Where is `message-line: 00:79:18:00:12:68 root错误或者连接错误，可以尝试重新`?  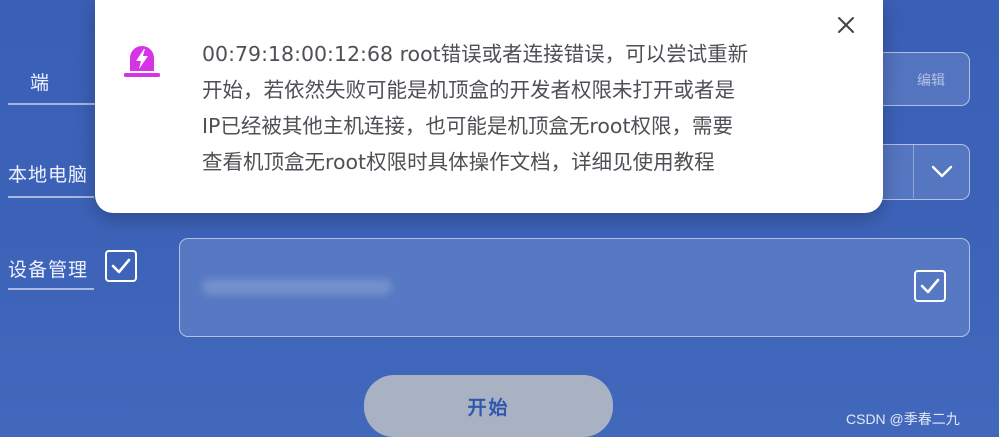
message-line: 00:79:18:00:12:68 root错误或者连接错误，可以尝试重新 is located at coordinates (475, 54).